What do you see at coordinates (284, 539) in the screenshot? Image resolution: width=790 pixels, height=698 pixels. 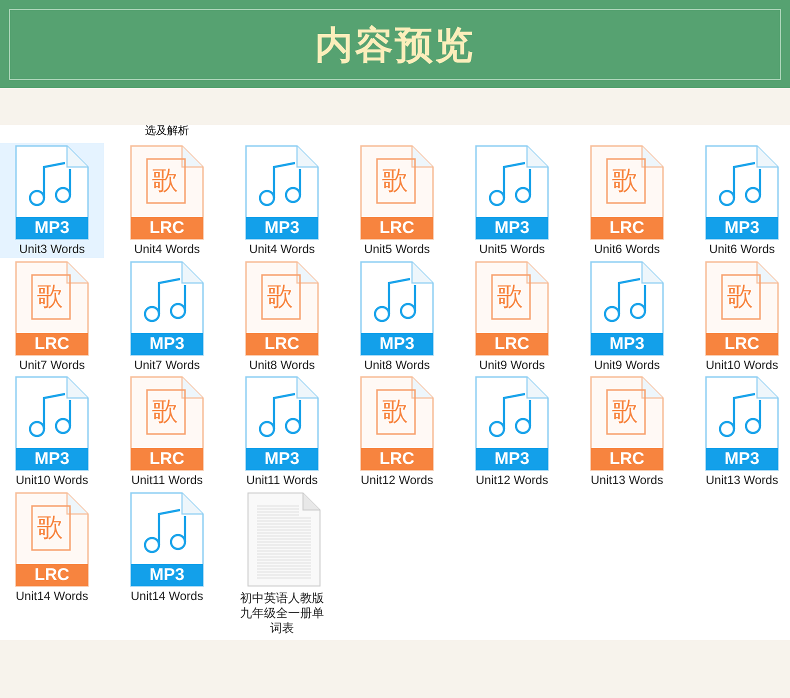 I see `document-icon` at bounding box center [284, 539].